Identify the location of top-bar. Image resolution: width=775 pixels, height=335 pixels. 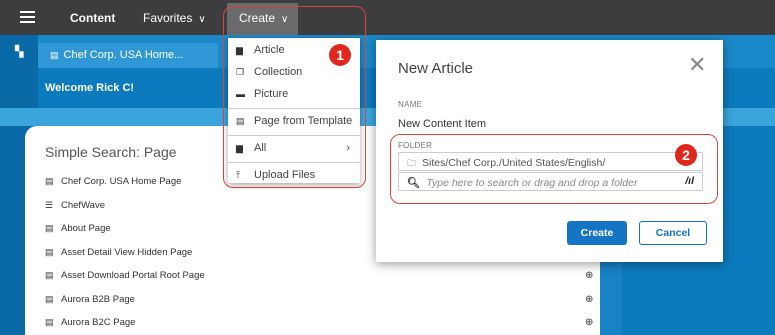
(387, 17).